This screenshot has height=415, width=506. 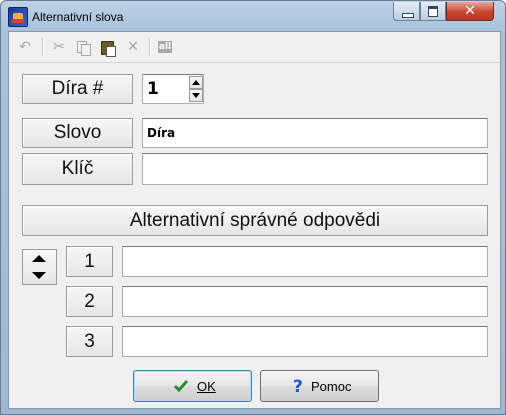 What do you see at coordinates (77, 89) in the screenshot?
I see `hole-number-label: Díra #` at bounding box center [77, 89].